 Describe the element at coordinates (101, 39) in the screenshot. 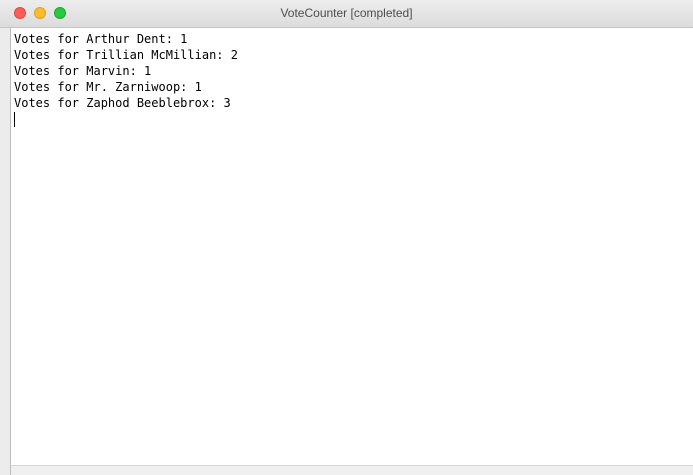

I see `console-line: Votes for Arthur Dent: 1` at that location.